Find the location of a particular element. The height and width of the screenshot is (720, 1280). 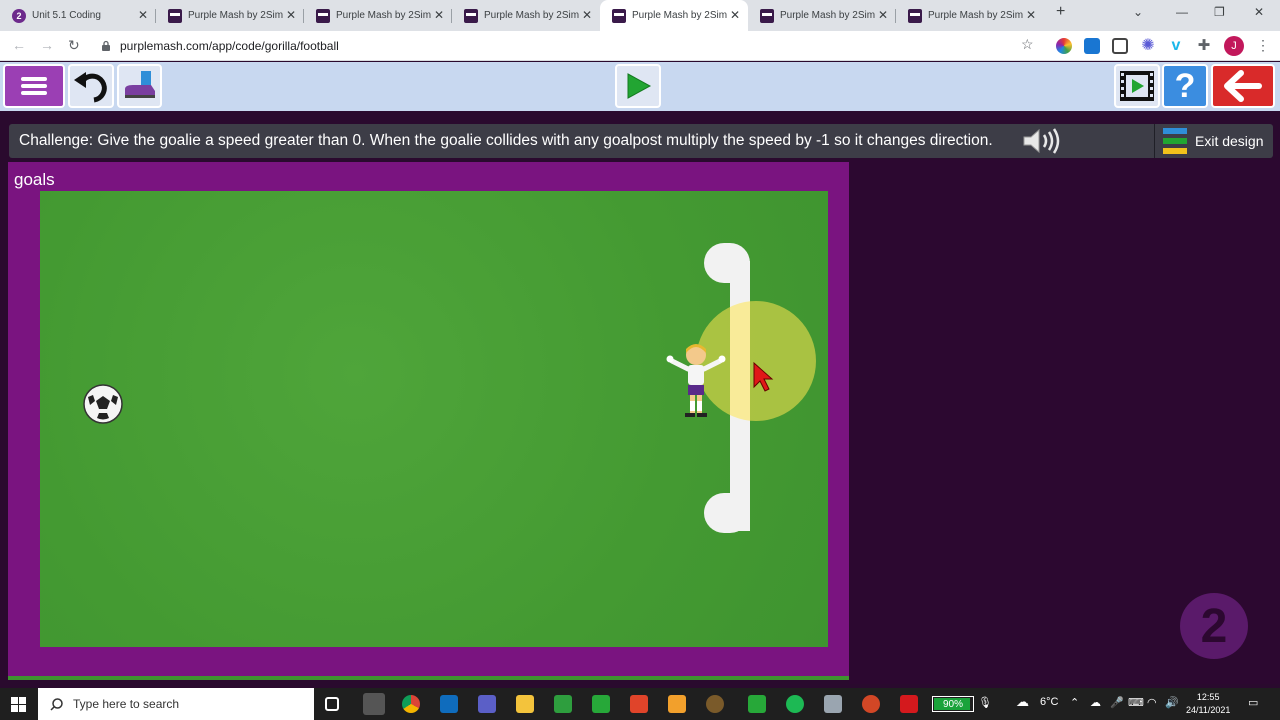

chrome-icon is located at coordinates (411, 704).